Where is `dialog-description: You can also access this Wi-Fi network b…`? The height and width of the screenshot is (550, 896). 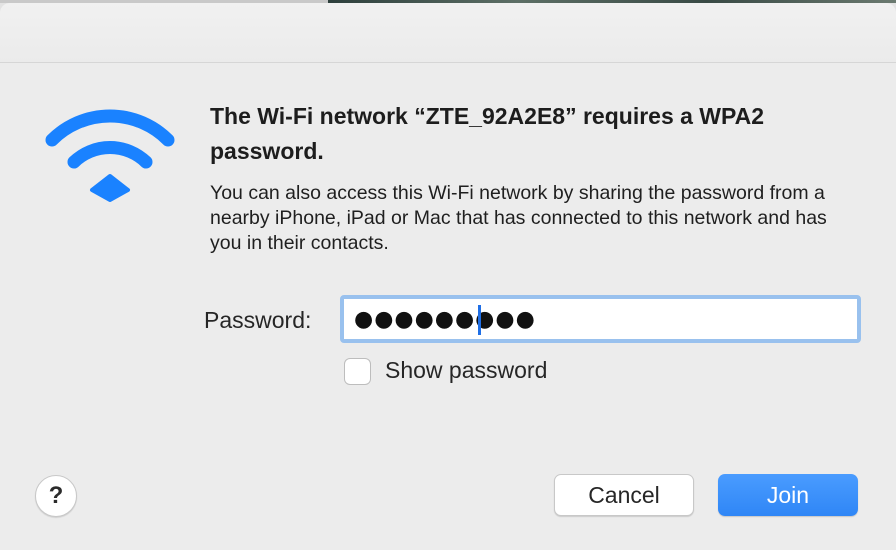 dialog-description: You can also access this Wi-Fi network b… is located at coordinates (518, 218).